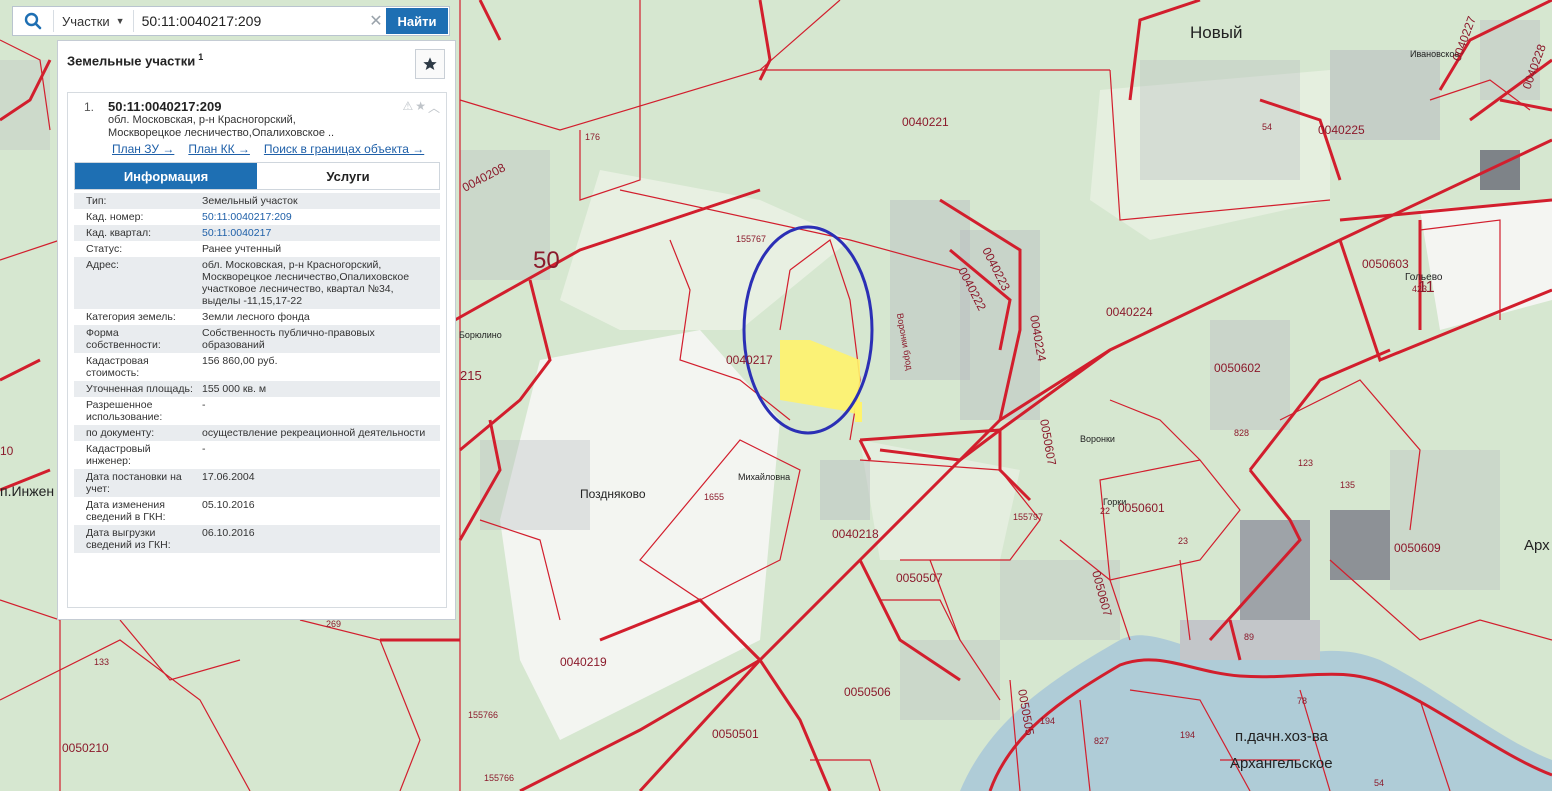  I want to click on search-icon, so click(33, 21).